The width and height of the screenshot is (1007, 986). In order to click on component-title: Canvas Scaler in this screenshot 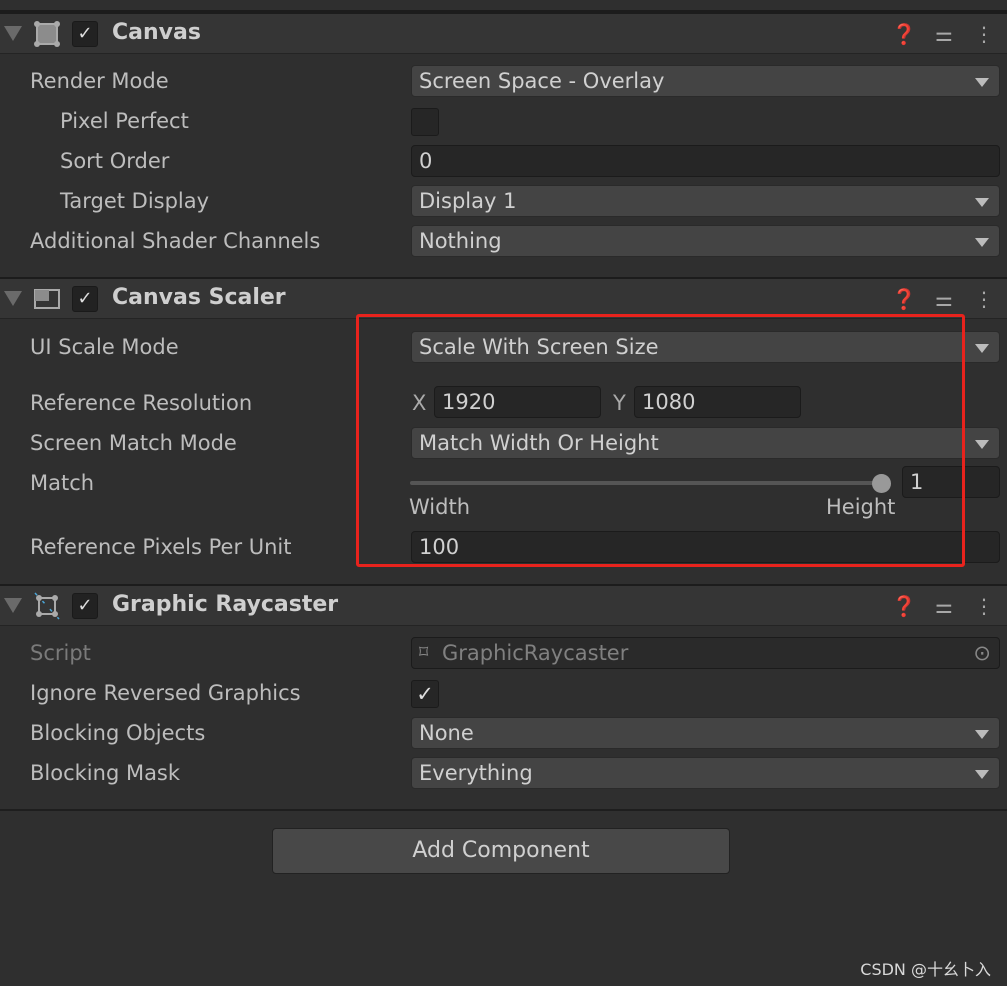, I will do `click(199, 297)`.